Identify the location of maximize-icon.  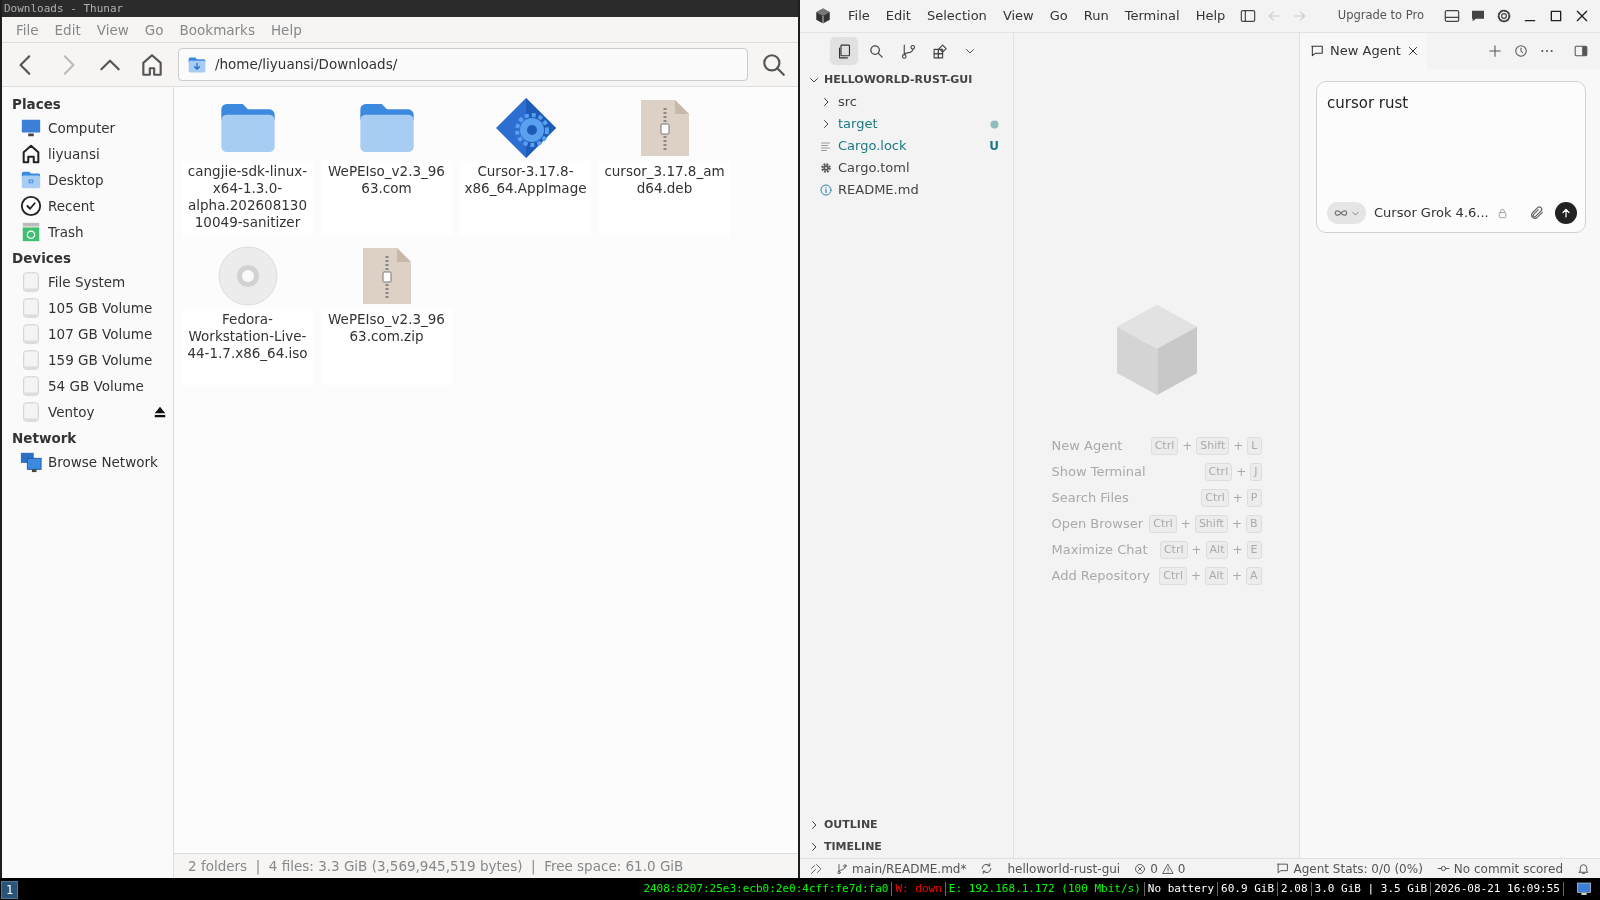
(1556, 16).